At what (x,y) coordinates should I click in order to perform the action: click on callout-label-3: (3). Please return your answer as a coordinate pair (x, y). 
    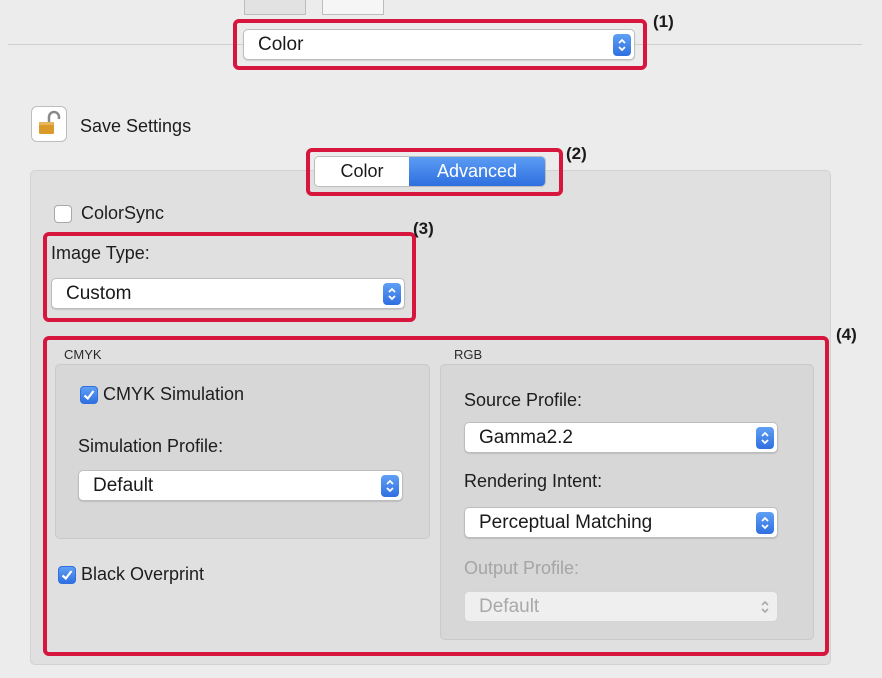
    Looking at the image, I should click on (423, 228).